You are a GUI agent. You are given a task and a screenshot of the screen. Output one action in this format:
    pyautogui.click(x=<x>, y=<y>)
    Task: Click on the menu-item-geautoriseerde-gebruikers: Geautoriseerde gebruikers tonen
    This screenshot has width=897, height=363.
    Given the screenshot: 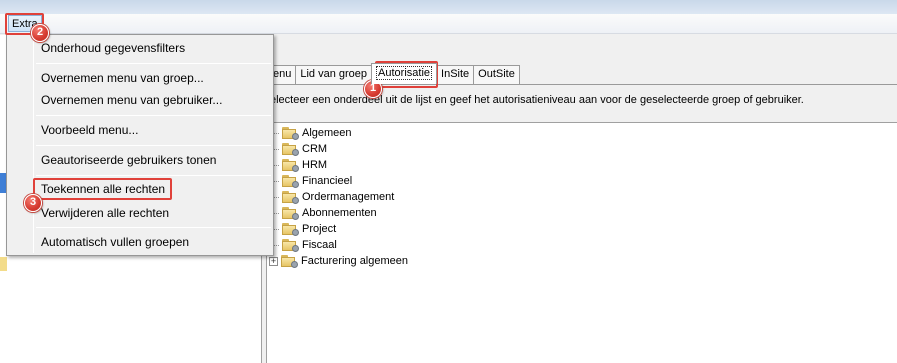 What is the action you would take?
    pyautogui.click(x=128, y=160)
    